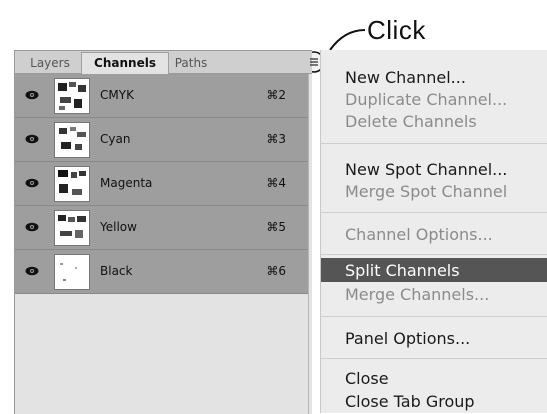 The width and height of the screenshot is (547, 414). What do you see at coordinates (276, 95) in the screenshot?
I see `channel-shortcut: ⌘2` at bounding box center [276, 95].